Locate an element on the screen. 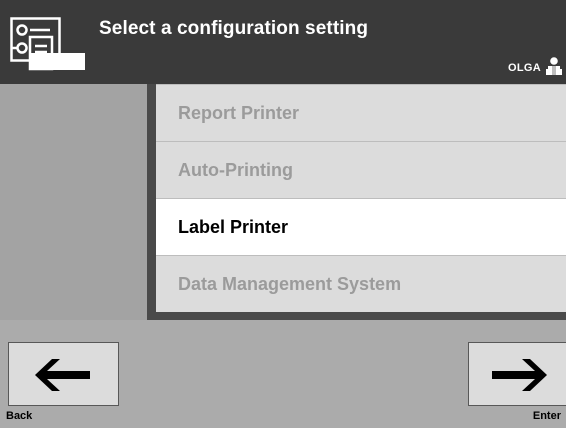 This screenshot has height=428, width=566. enter-label: Enter is located at coordinates (546, 416).